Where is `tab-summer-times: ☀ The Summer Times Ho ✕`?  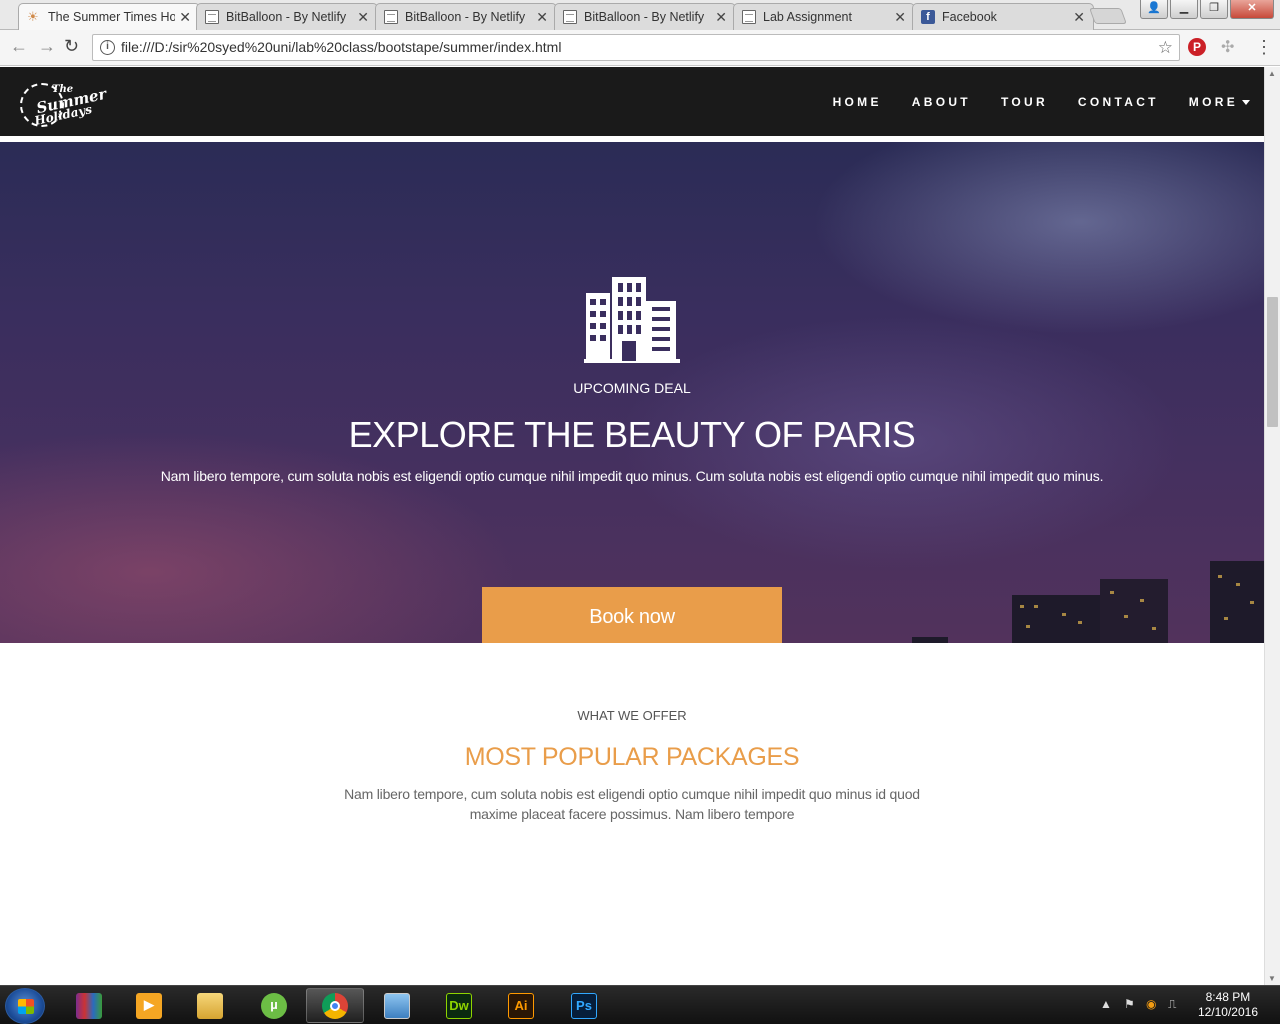
tab-summer-times: ☀ The Summer Times Ho ✕ is located at coordinates (109, 16).